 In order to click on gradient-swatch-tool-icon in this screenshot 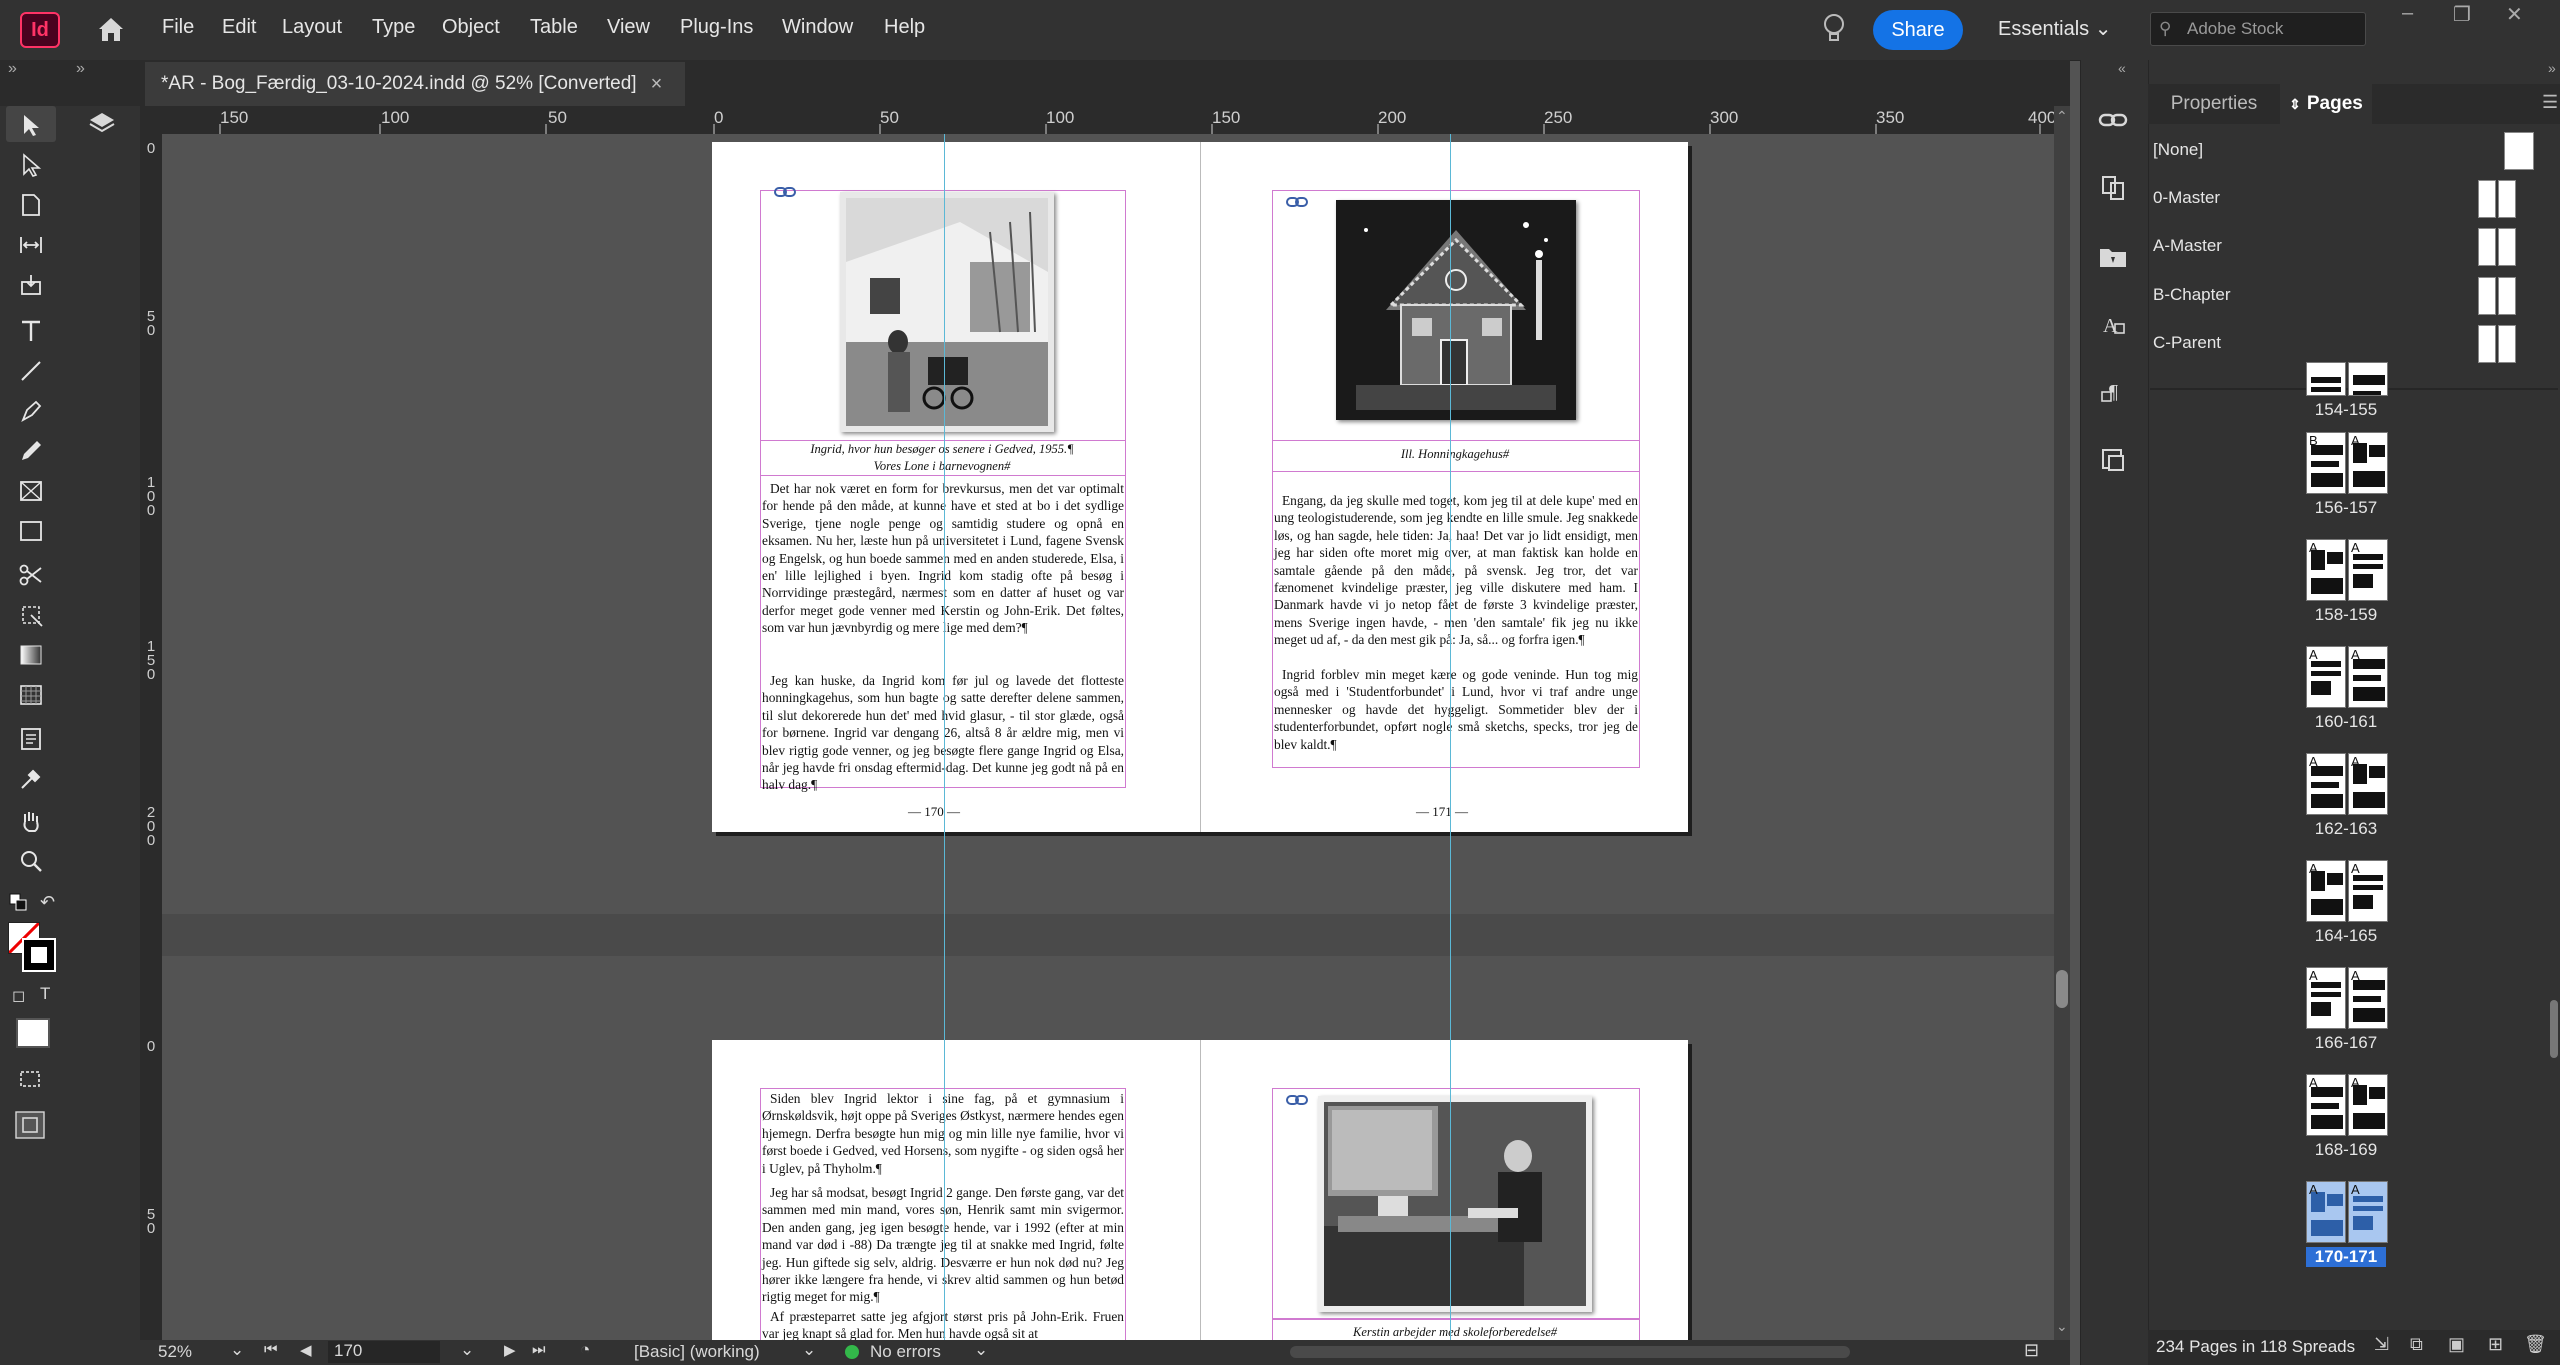, I will do `click(31, 655)`.